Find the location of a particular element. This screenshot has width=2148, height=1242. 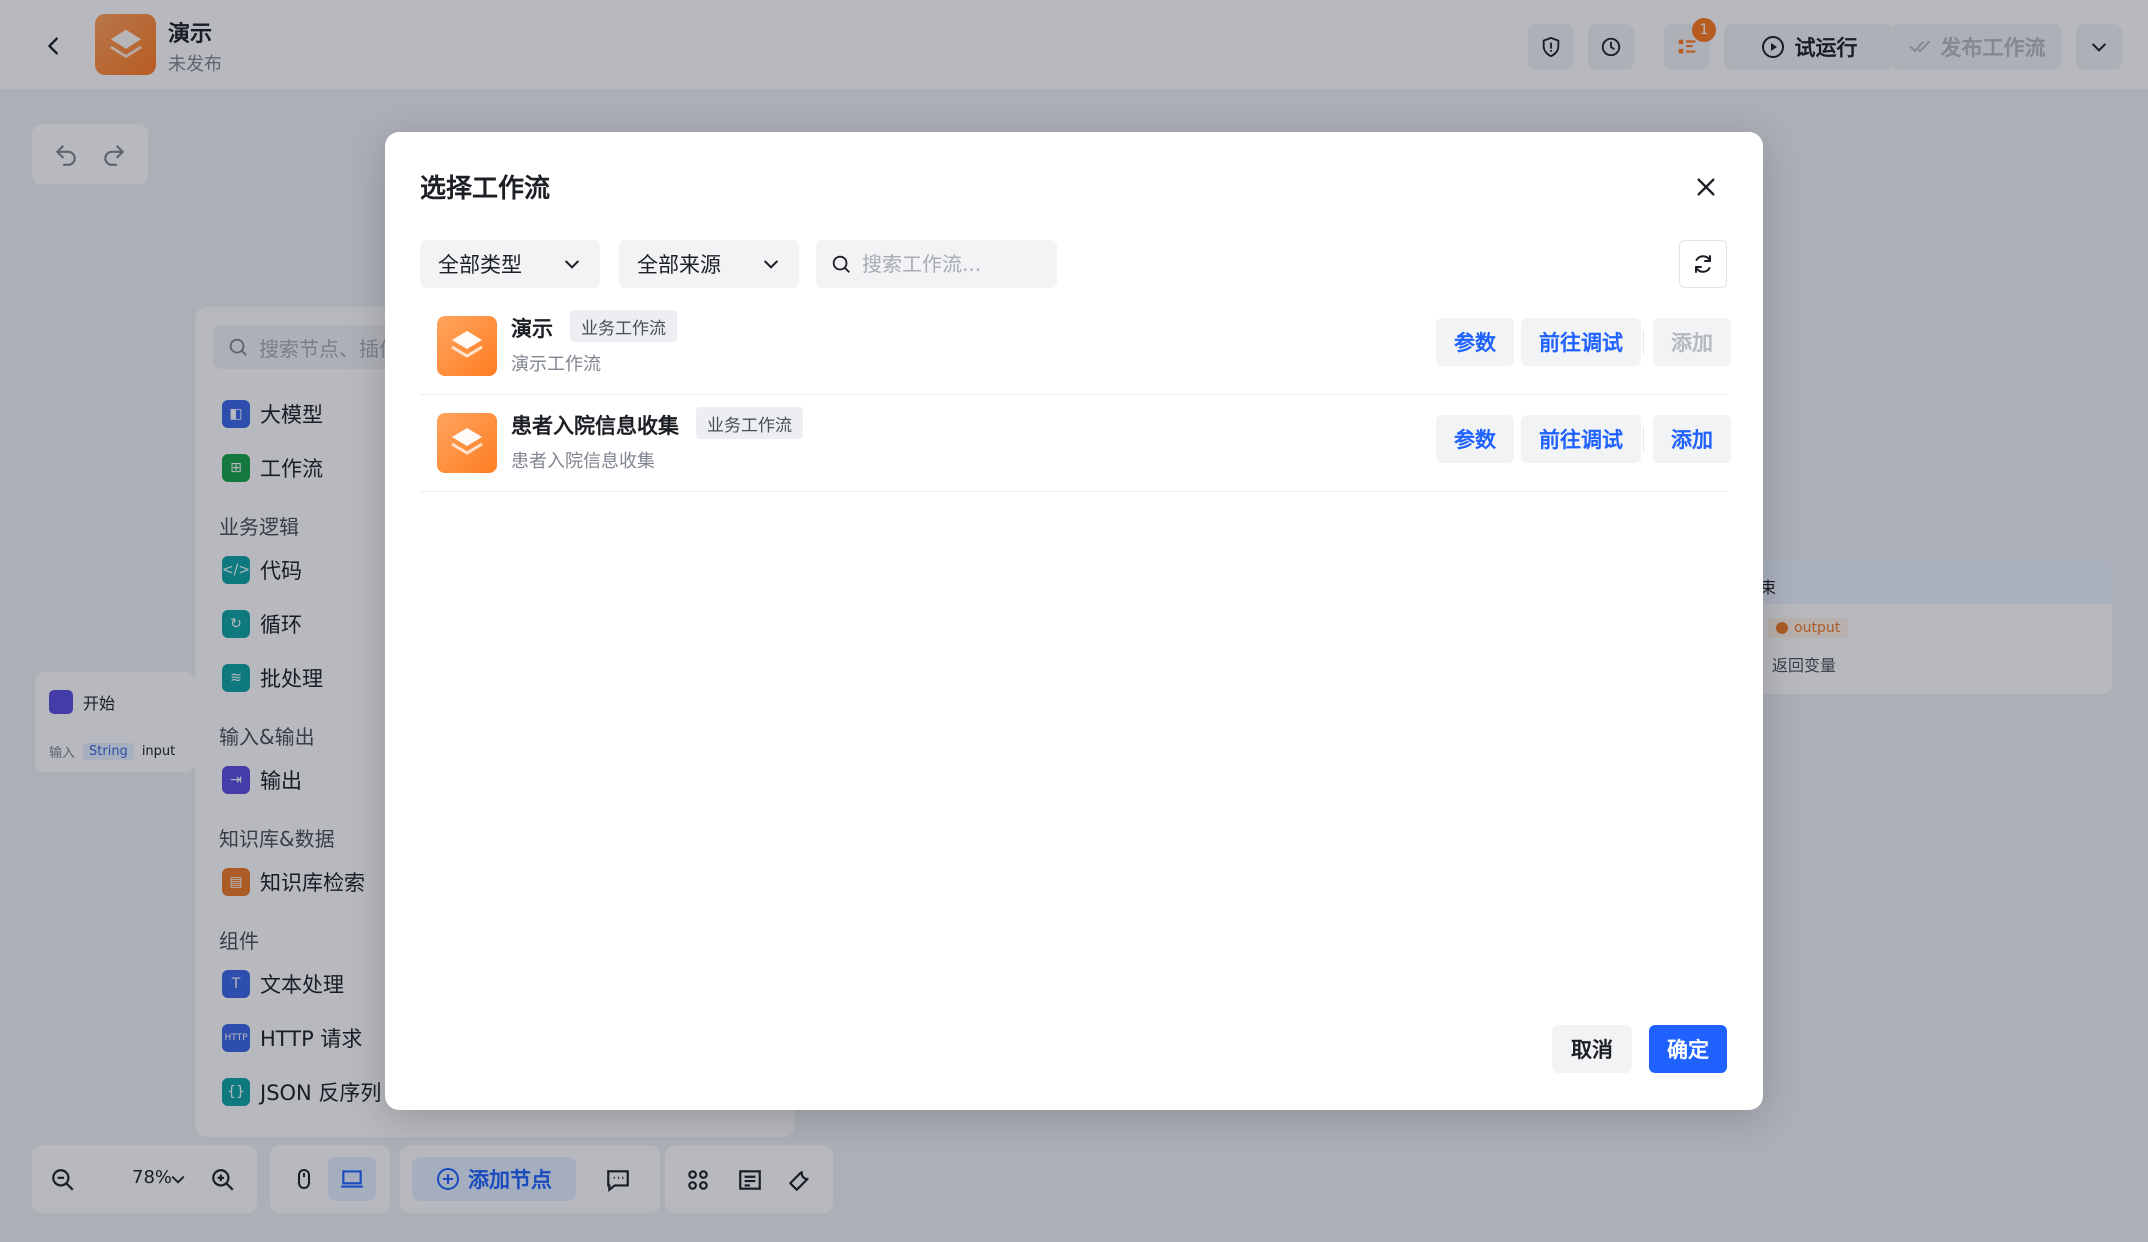

workflow-search-input is located at coordinates (957, 264).